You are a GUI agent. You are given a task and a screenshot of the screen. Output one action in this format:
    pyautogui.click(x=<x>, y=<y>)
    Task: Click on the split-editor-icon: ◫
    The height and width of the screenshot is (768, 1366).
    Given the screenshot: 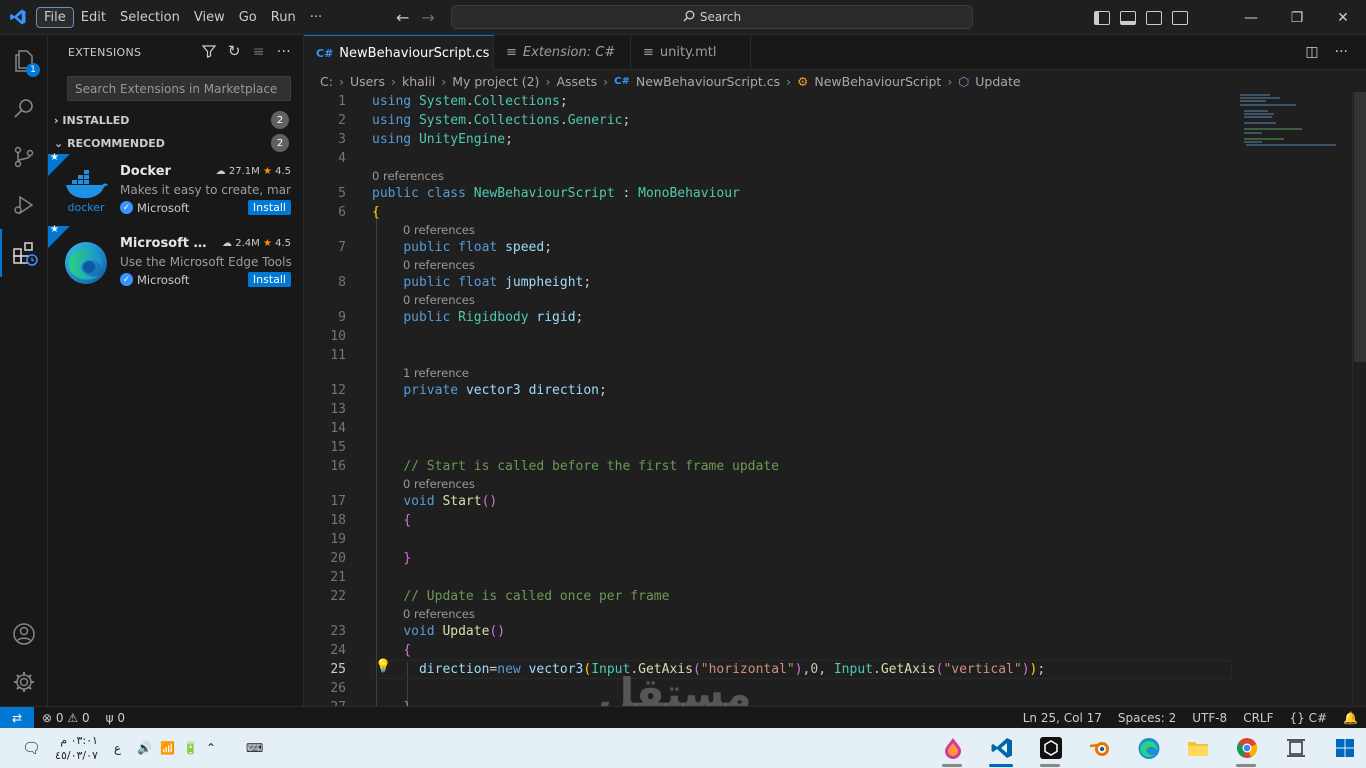 What is the action you would take?
    pyautogui.click(x=1311, y=52)
    